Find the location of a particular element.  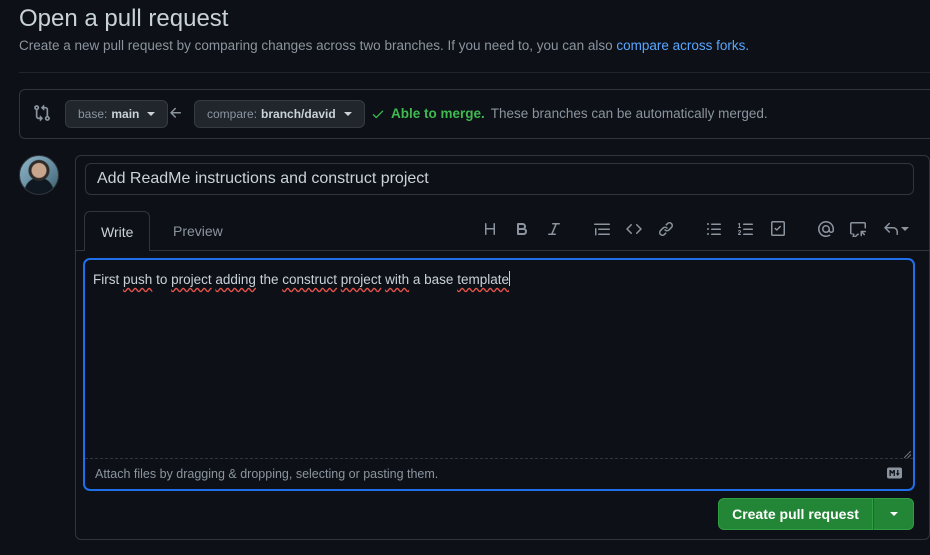

git-compare-icon is located at coordinates (42, 113).